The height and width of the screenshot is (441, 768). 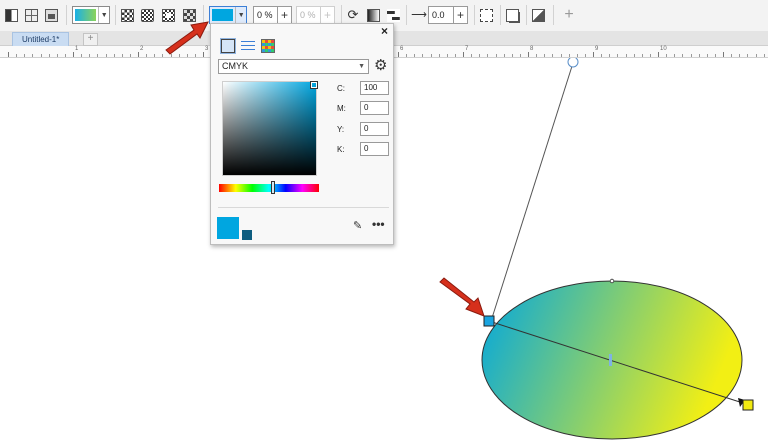 What do you see at coordinates (384, 31) in the screenshot?
I see `close-icon: ×` at bounding box center [384, 31].